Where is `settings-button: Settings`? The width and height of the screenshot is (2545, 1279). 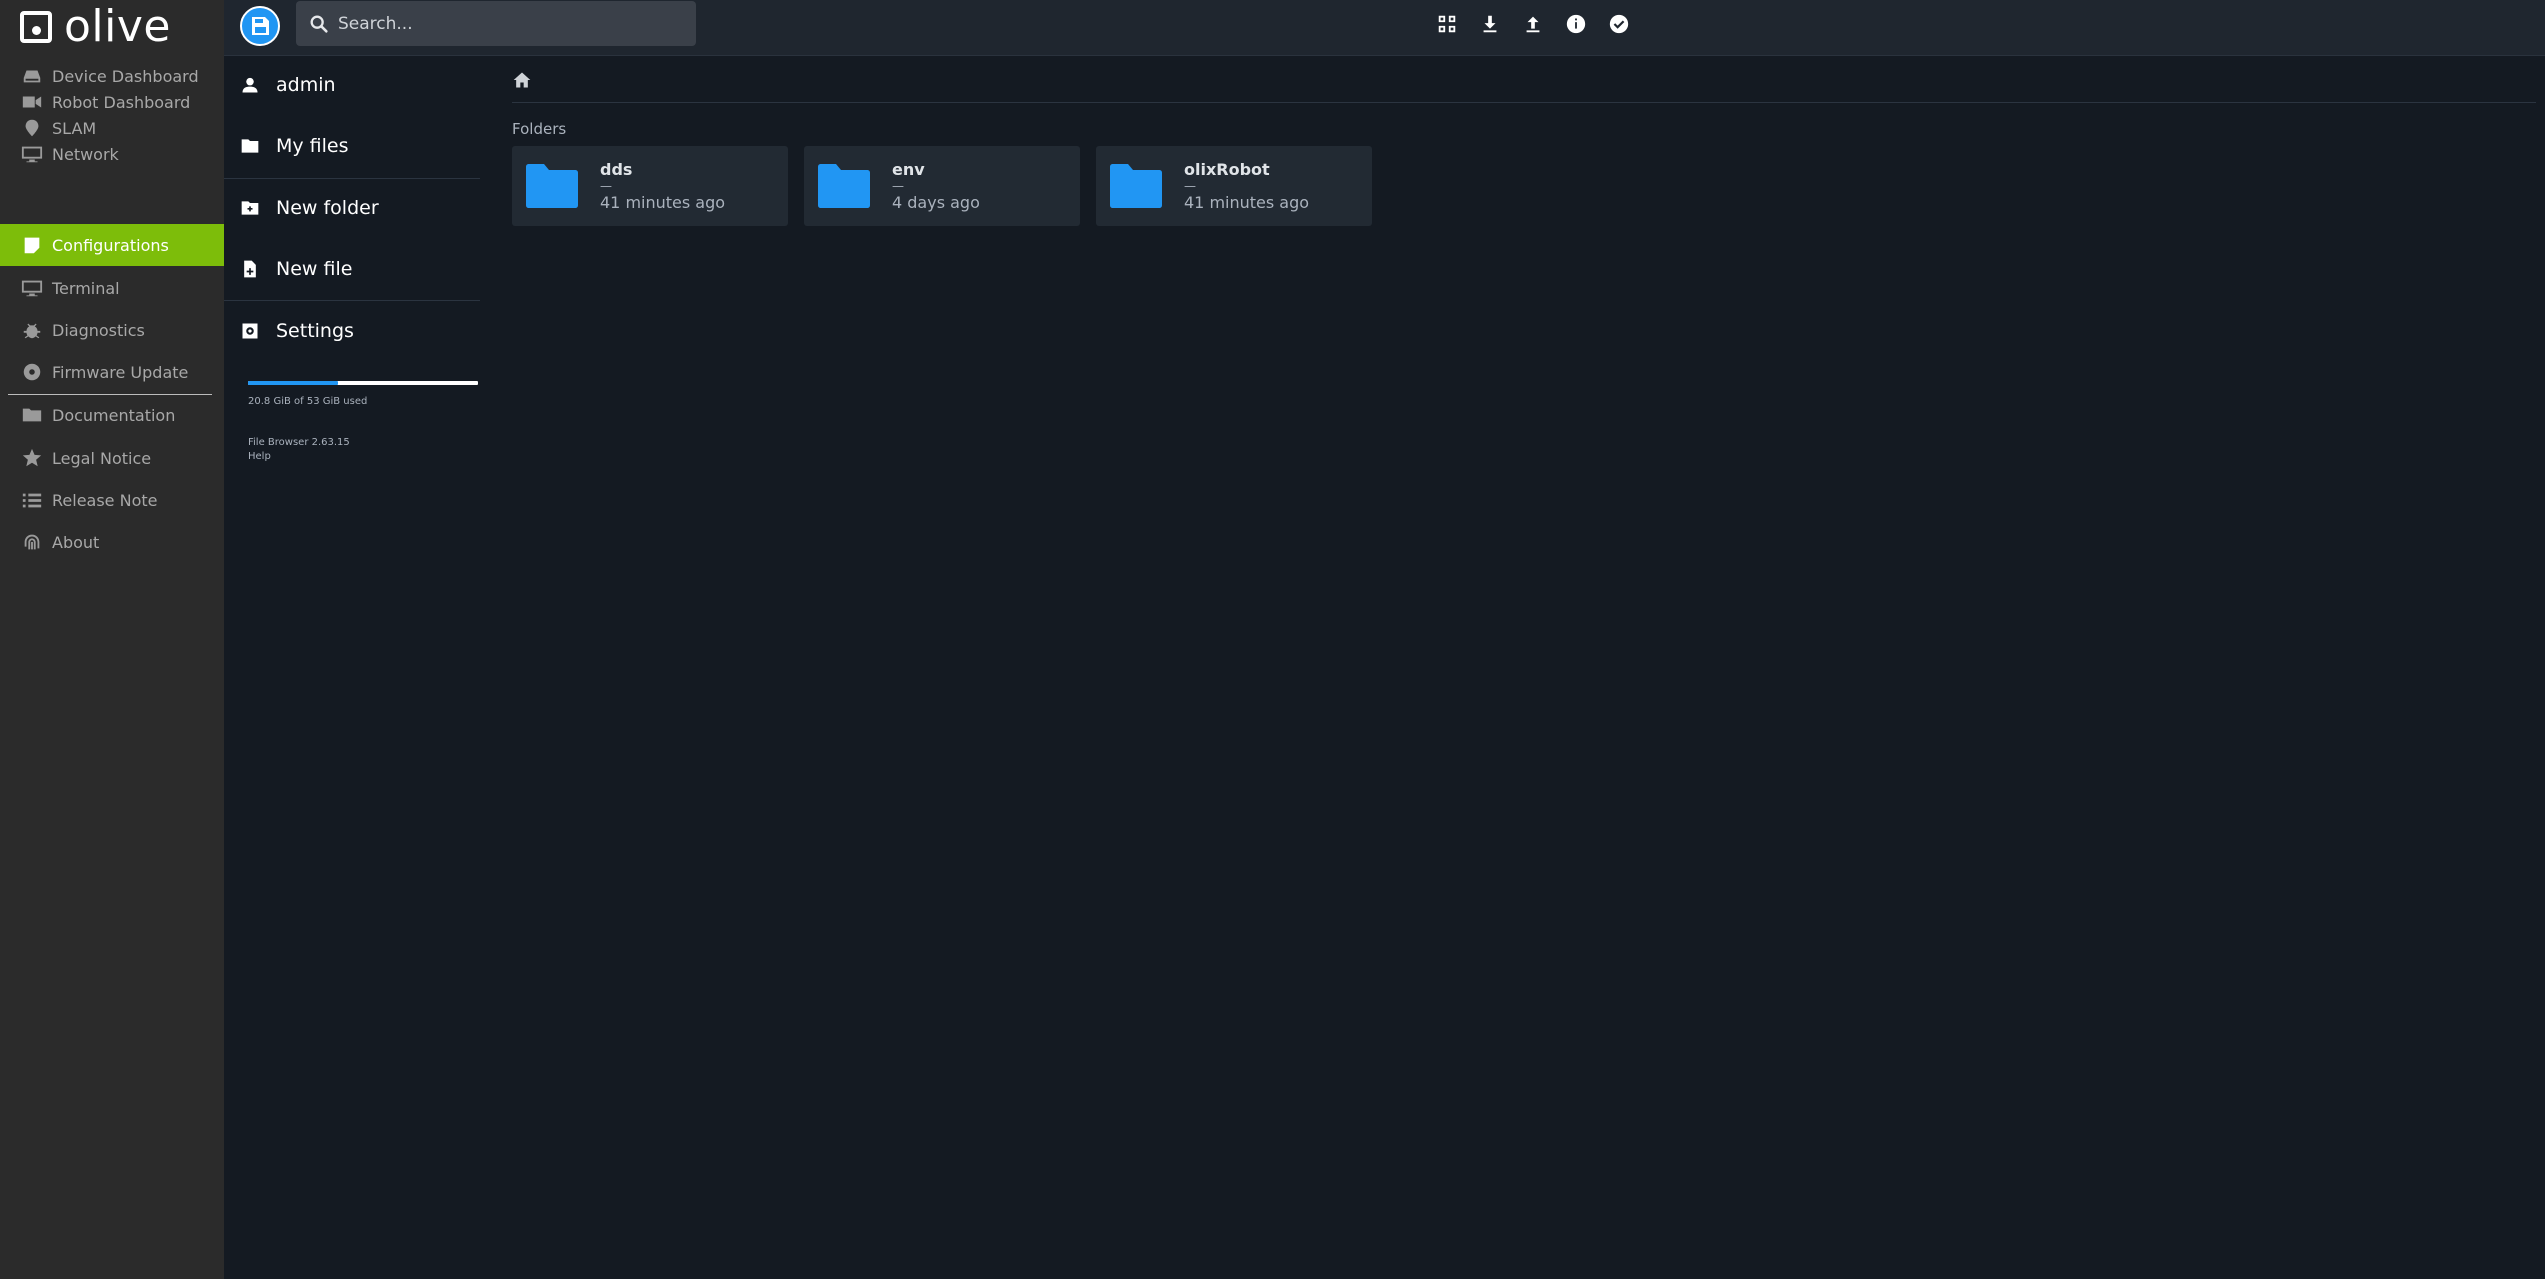 settings-button: Settings is located at coordinates (352, 331).